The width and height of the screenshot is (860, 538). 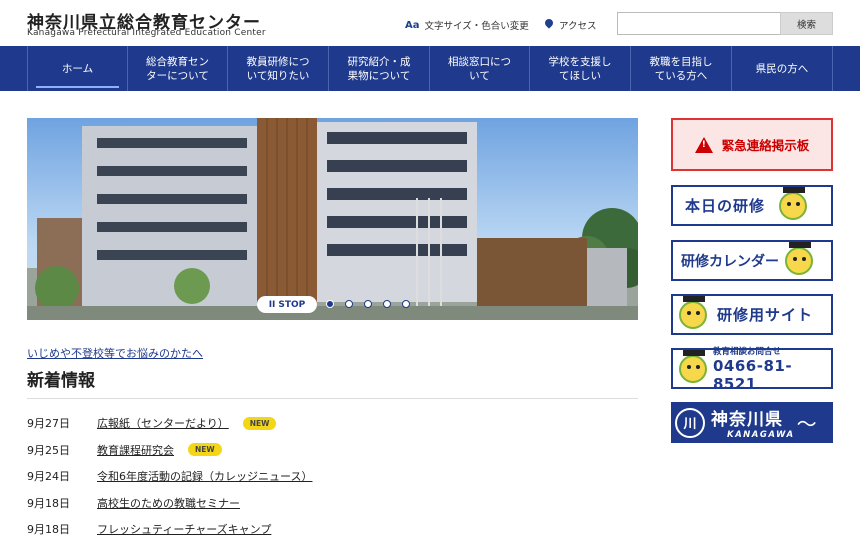 I want to click on access-link: アクセス, so click(x=571, y=25).